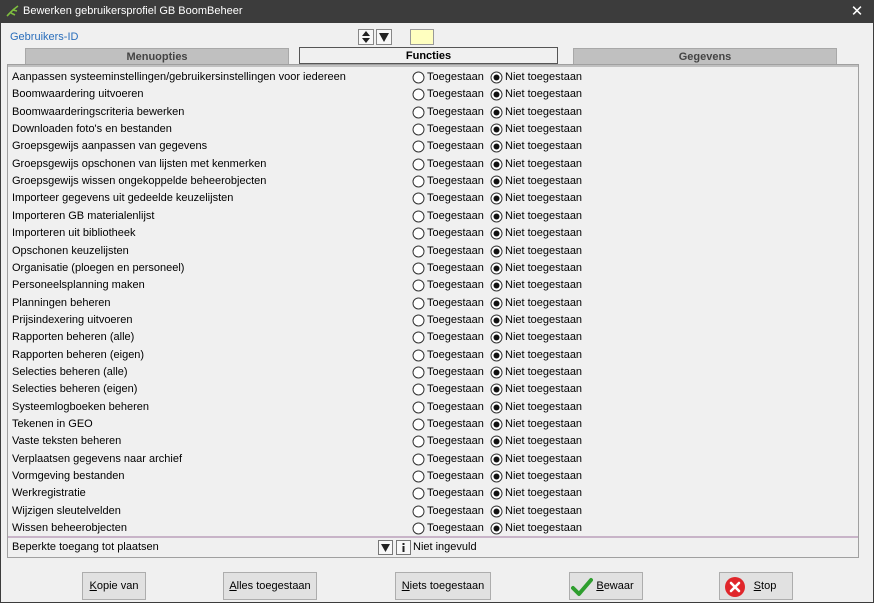 This screenshot has height=603, width=874. What do you see at coordinates (606, 586) in the screenshot?
I see `save-button: Bewaar` at bounding box center [606, 586].